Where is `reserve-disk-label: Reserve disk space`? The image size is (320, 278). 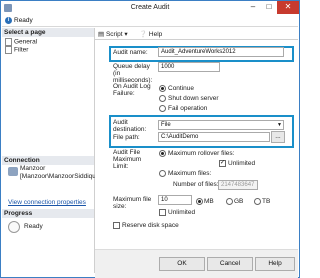
reserve-disk-label: Reserve disk space is located at coordinates (150, 225).